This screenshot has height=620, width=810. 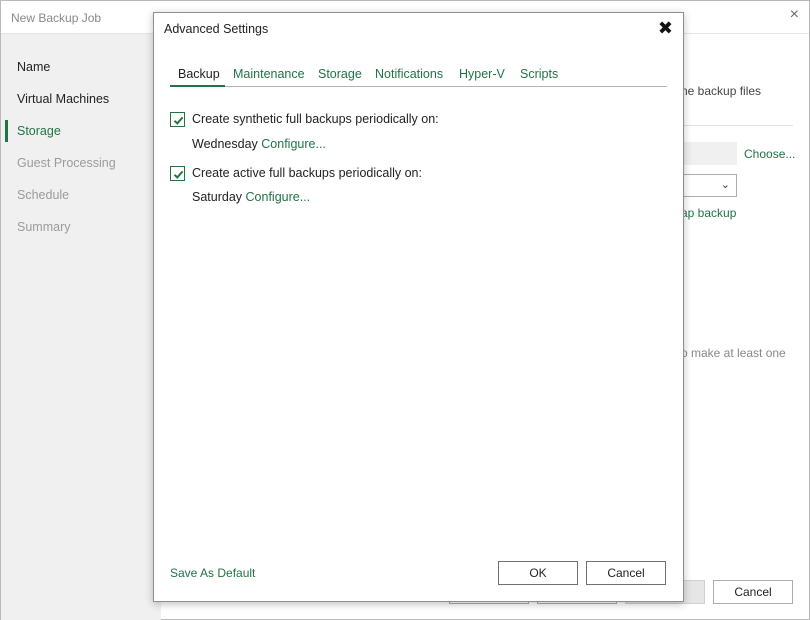 What do you see at coordinates (199, 74) in the screenshot?
I see `tab-backup: Backup` at bounding box center [199, 74].